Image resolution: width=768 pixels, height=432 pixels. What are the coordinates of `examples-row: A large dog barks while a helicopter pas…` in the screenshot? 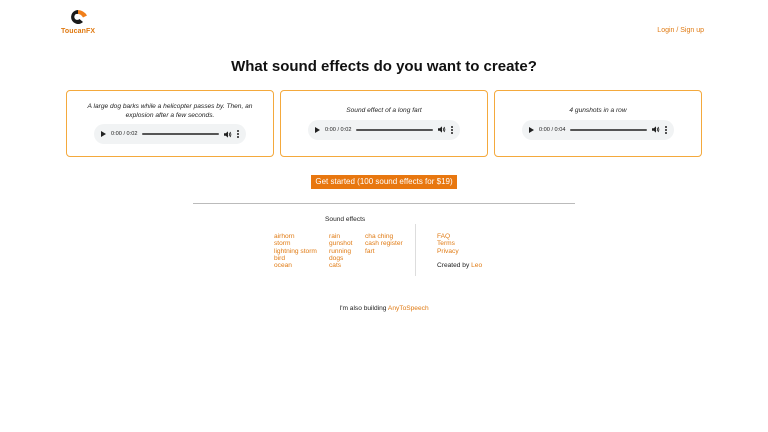 It's located at (384, 123).